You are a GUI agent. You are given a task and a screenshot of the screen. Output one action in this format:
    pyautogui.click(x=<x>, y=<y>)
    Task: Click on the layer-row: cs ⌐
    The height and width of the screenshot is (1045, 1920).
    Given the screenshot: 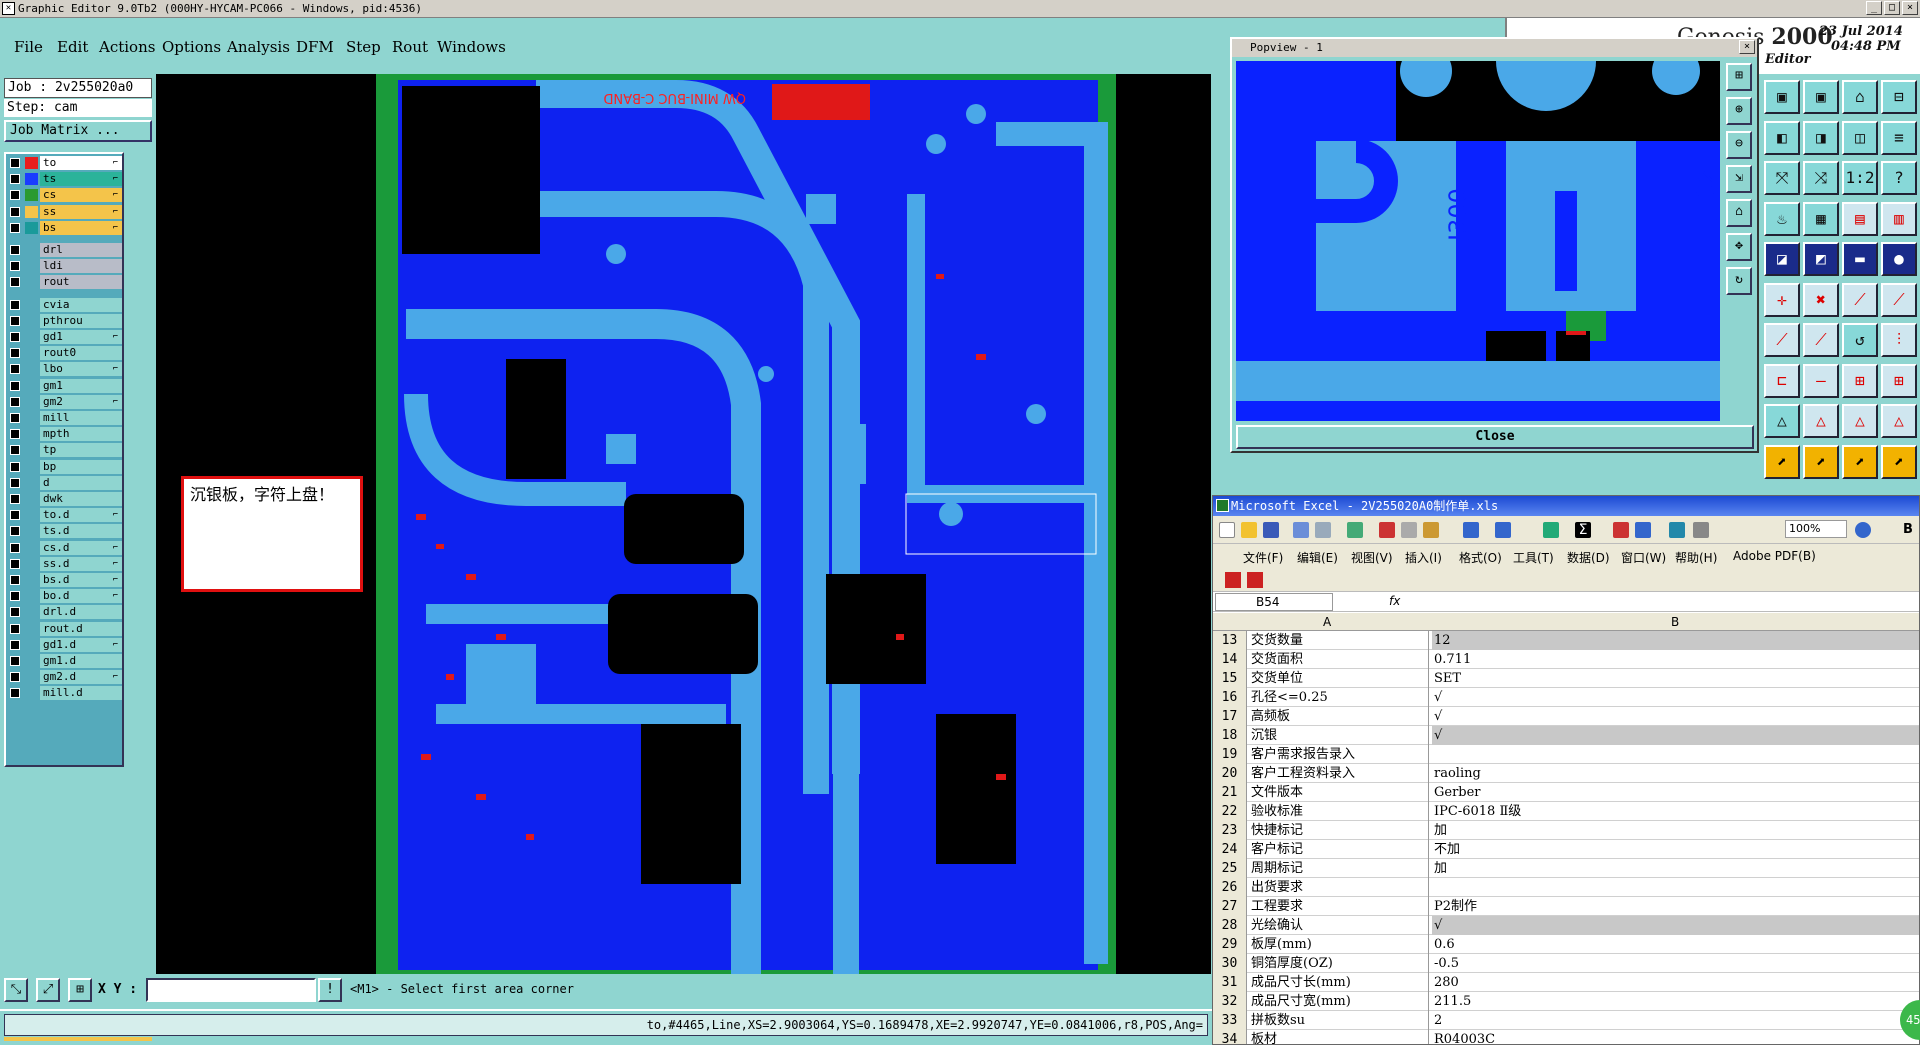 What is the action you would take?
    pyautogui.click(x=65, y=195)
    